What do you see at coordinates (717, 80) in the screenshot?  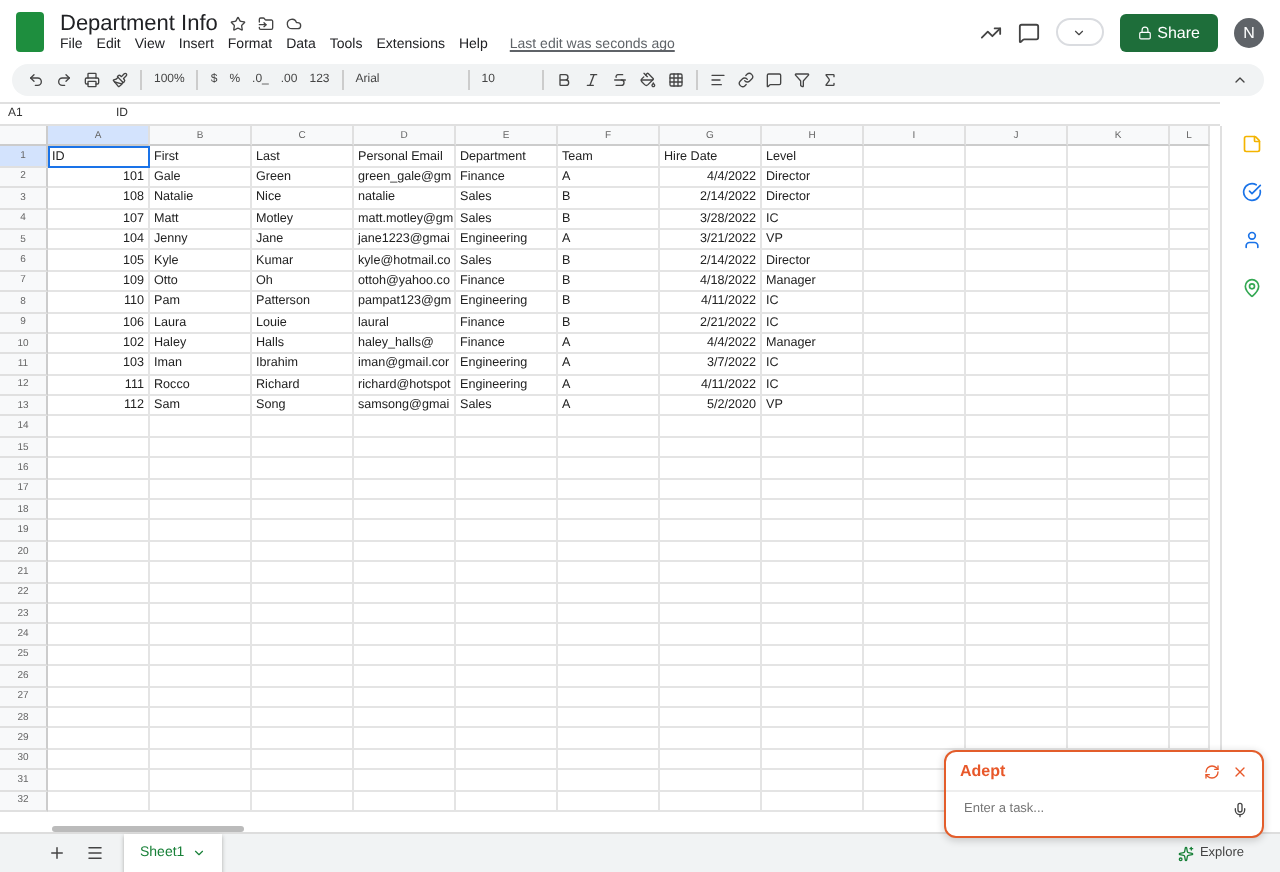 I see `align-icon` at bounding box center [717, 80].